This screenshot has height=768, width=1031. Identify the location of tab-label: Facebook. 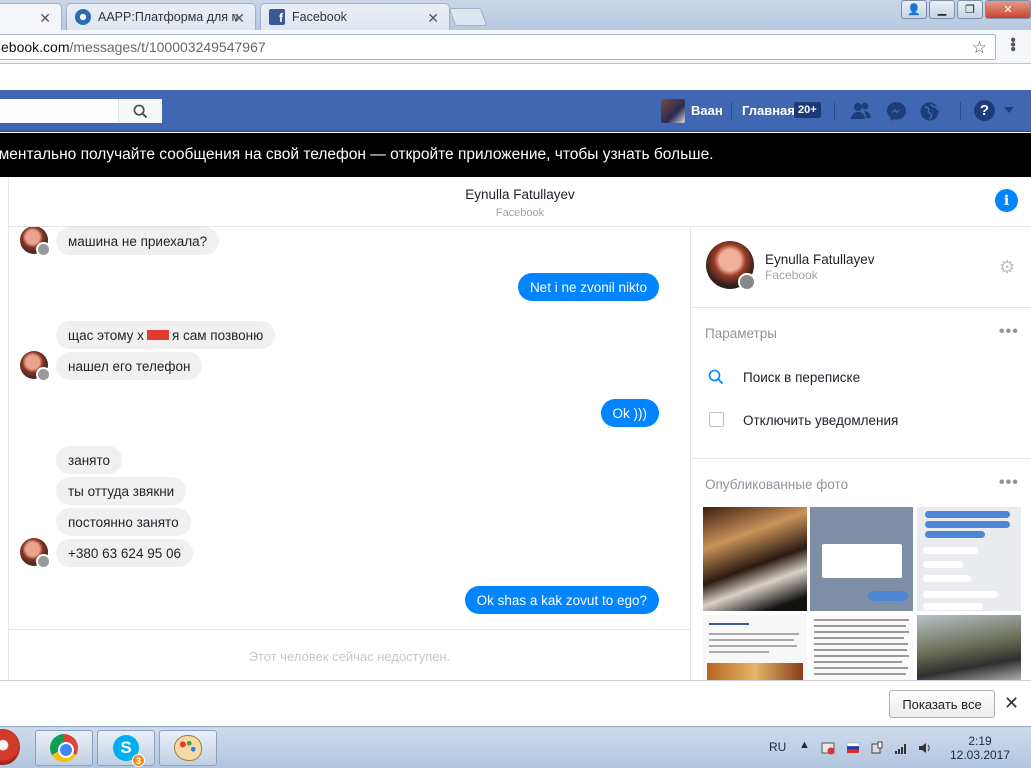
(319, 17).